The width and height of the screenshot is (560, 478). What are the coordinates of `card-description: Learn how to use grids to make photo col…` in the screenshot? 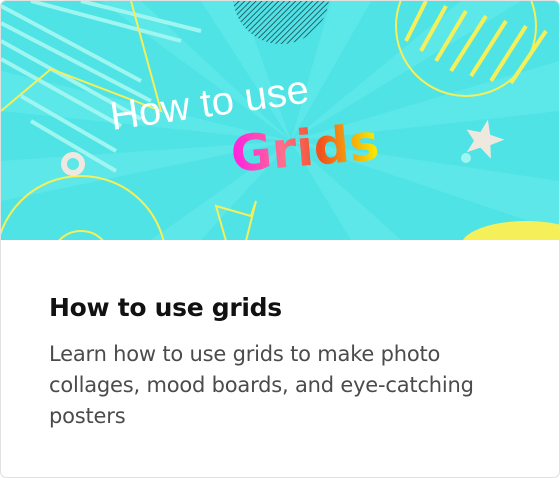 It's located at (261, 385).